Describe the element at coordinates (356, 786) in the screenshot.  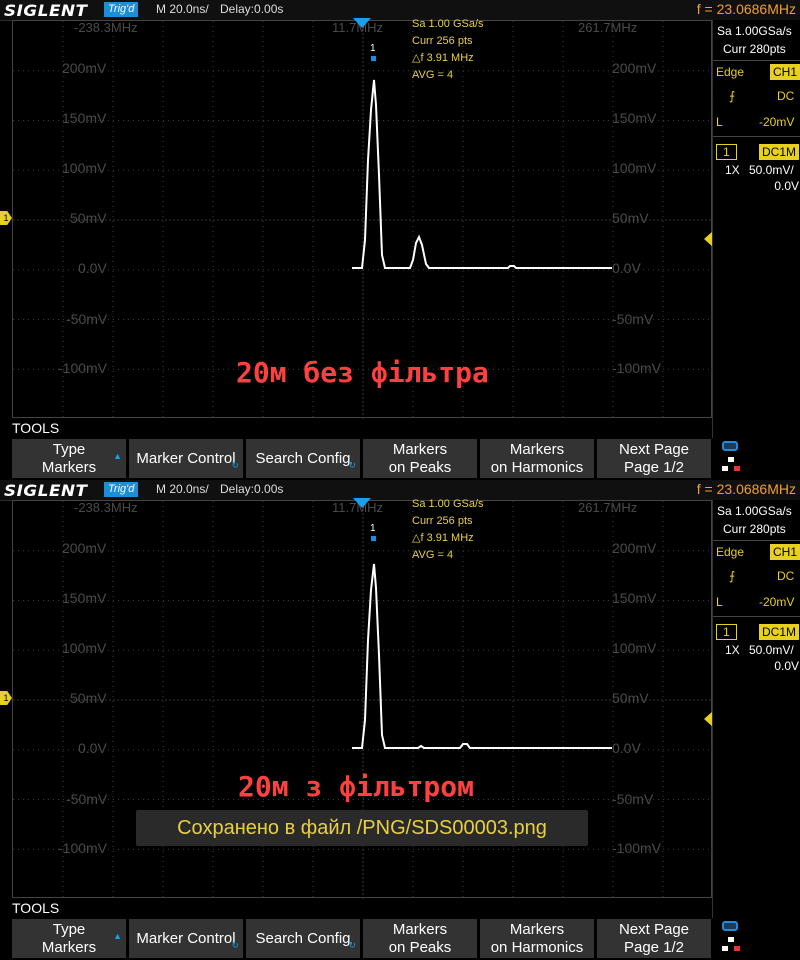
I see `caption: 20м з фільтром` at that location.